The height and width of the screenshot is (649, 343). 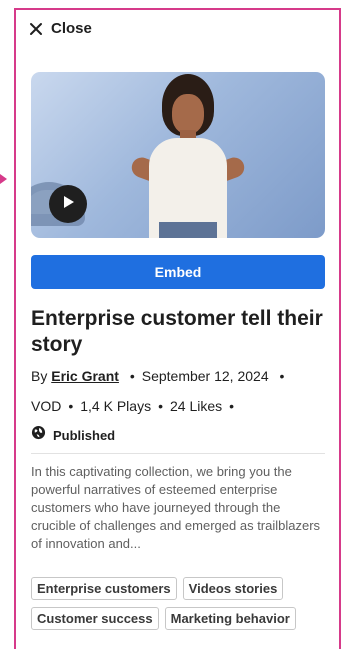 What do you see at coordinates (3, 179) in the screenshot?
I see `selection-pointer` at bounding box center [3, 179].